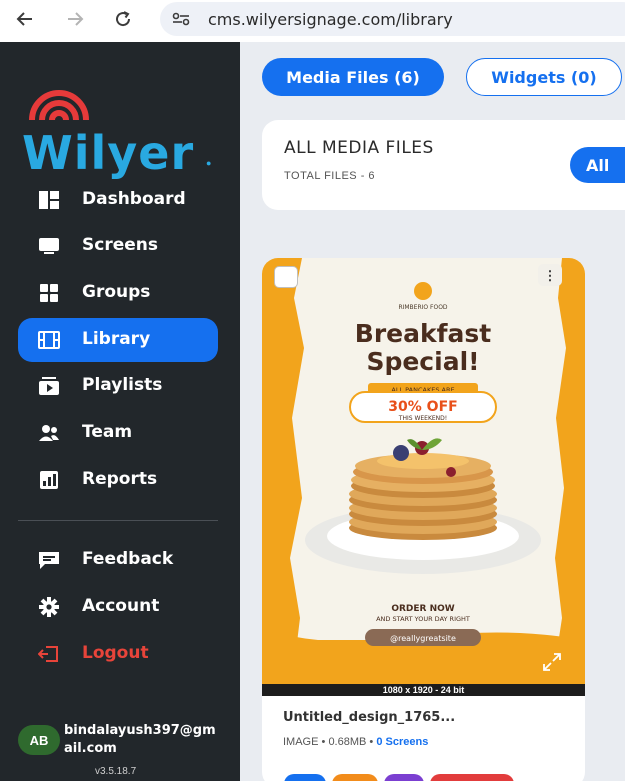 This screenshot has width=625, height=781. What do you see at coordinates (122, 385) in the screenshot?
I see `sidebar-item-label: Playlists` at bounding box center [122, 385].